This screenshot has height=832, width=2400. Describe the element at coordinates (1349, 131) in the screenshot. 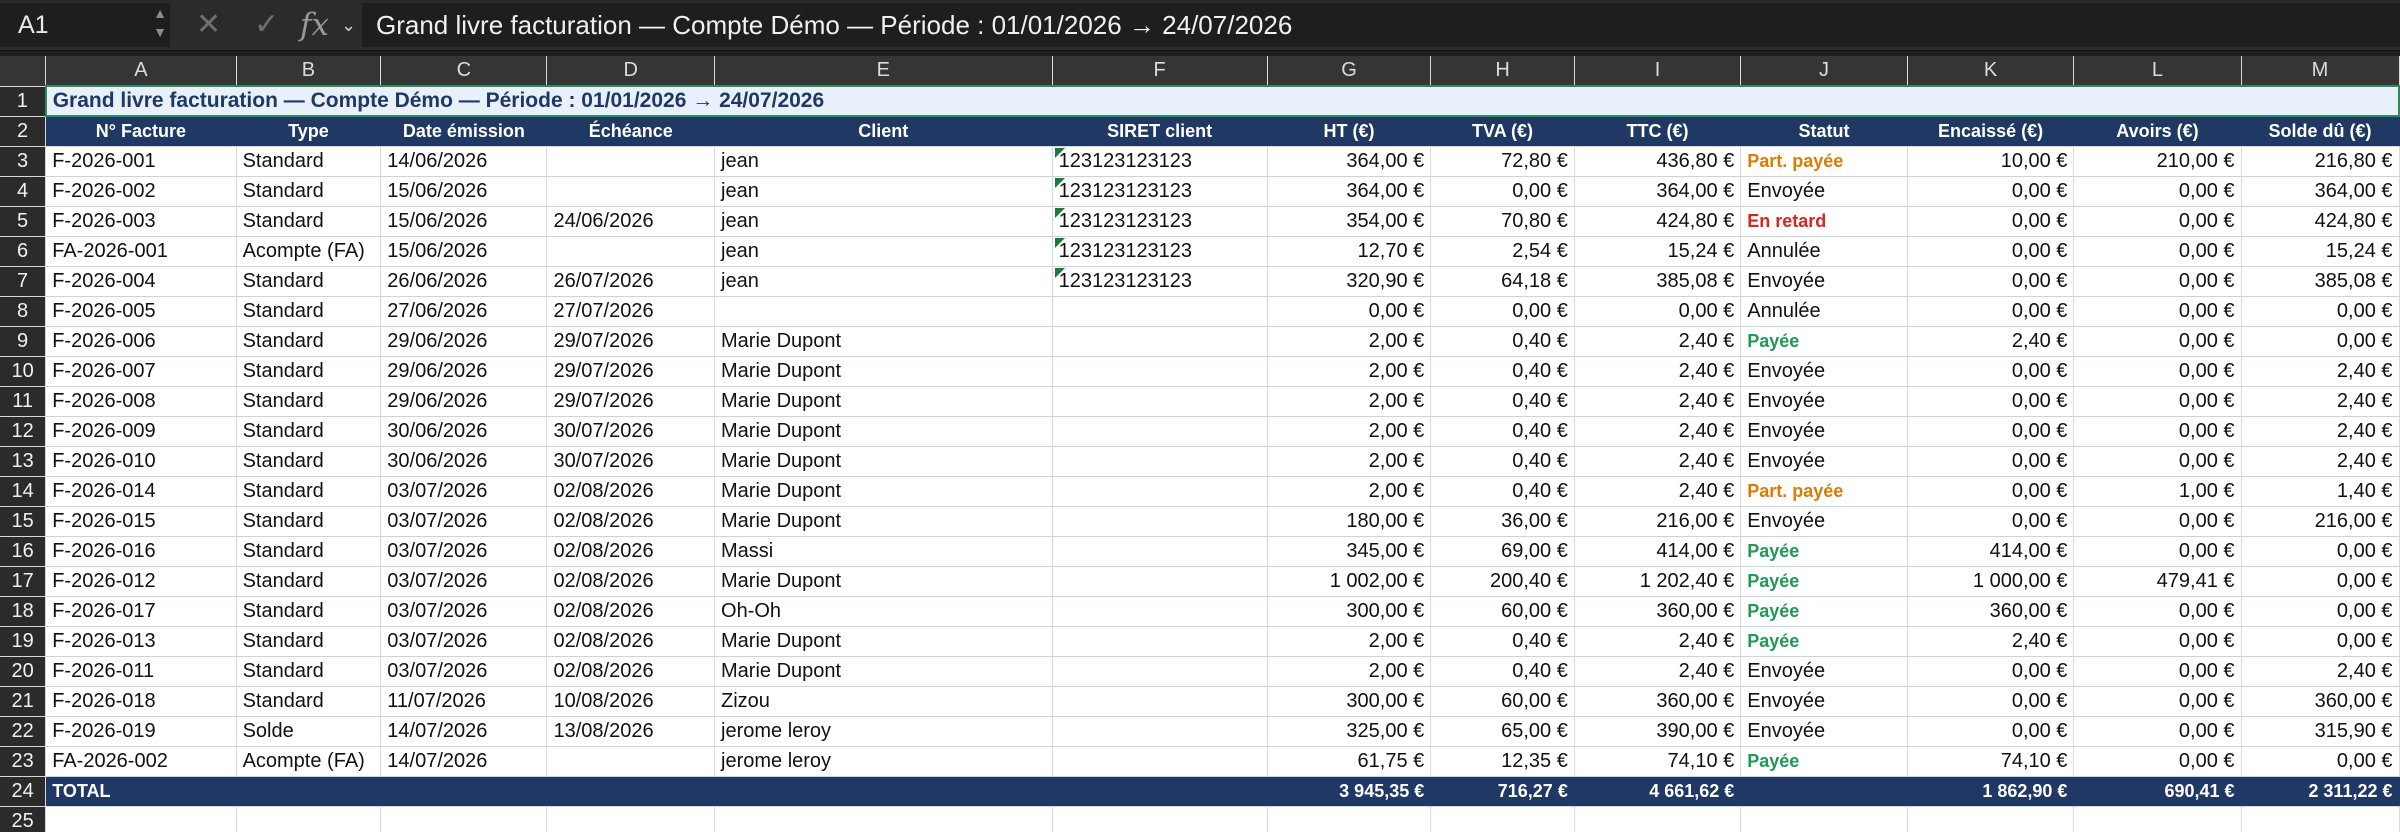

I see `column-title: HT (€)` at that location.